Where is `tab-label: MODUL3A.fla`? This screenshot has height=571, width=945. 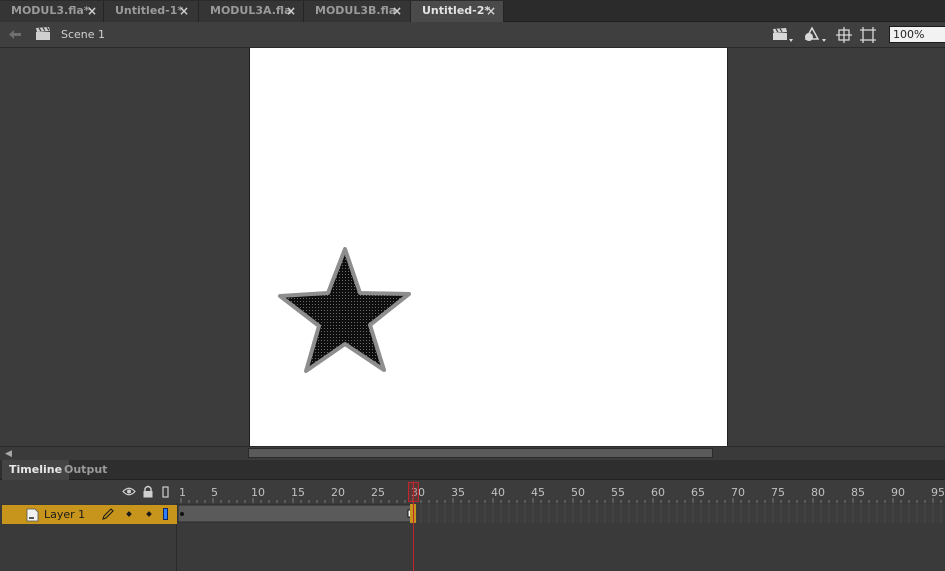 tab-label: MODUL3A.fla is located at coordinates (251, 10).